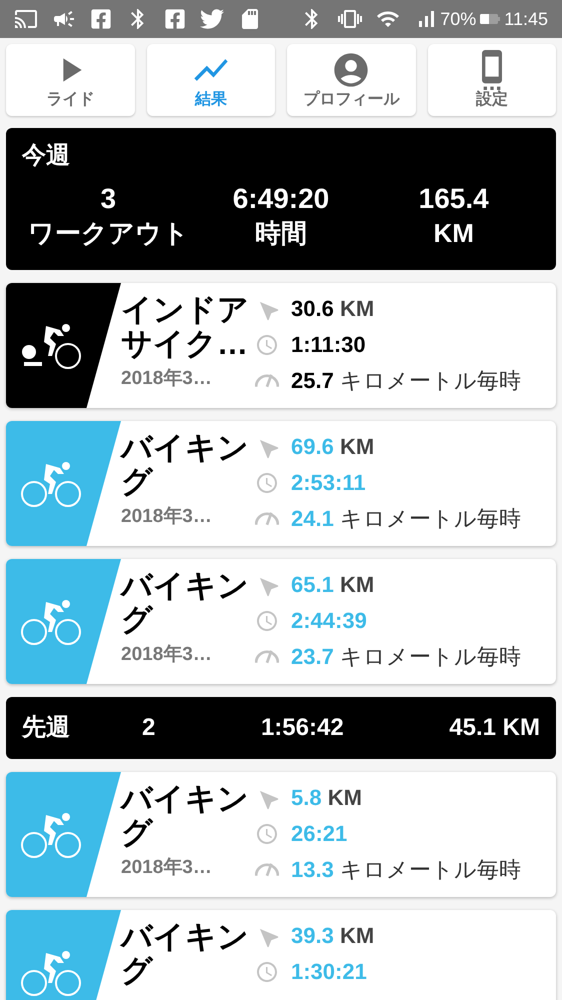 This screenshot has width=562, height=1000. I want to click on duration-value: 1:30:21, so click(329, 972).